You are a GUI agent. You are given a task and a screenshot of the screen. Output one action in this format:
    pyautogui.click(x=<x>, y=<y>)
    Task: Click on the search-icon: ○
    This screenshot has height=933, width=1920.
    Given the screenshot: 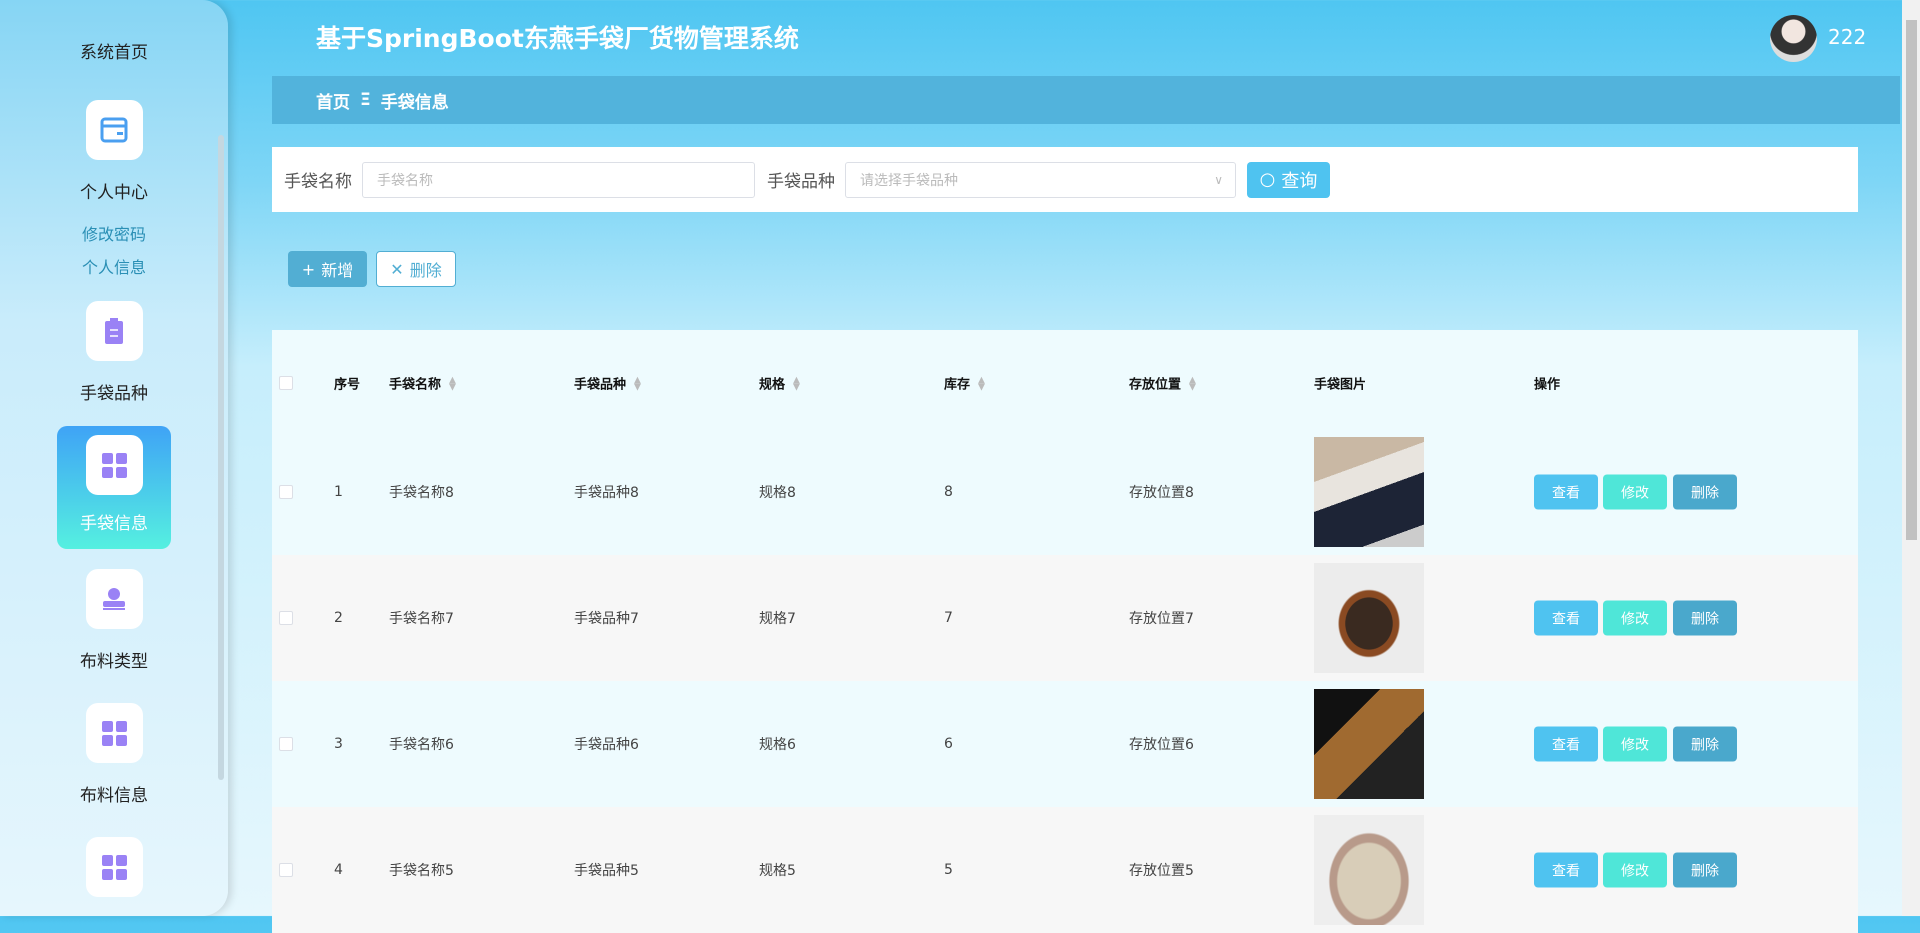 What is the action you would take?
    pyautogui.click(x=1267, y=179)
    